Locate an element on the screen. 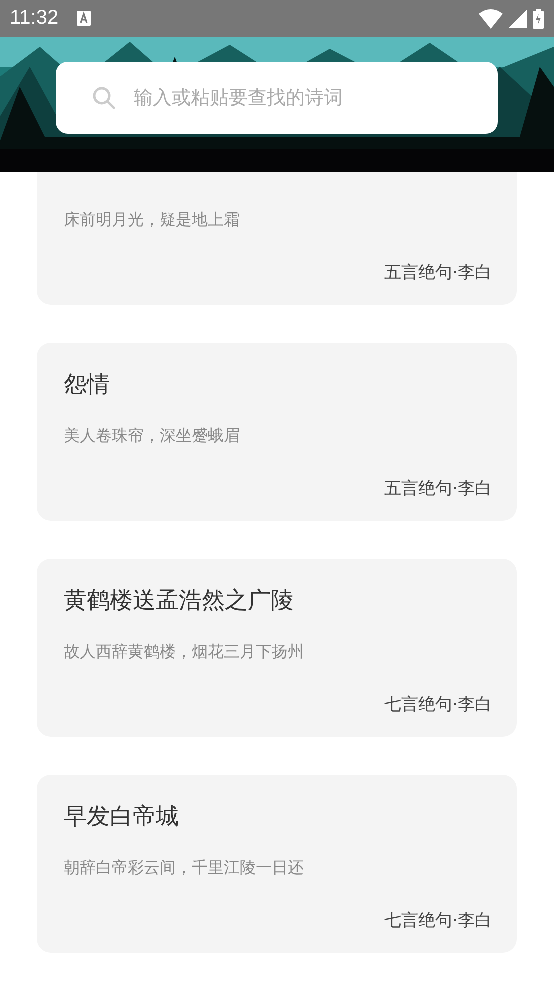 This screenshot has width=554, height=985. poem-title: 早发白帝城 is located at coordinates (122, 817).